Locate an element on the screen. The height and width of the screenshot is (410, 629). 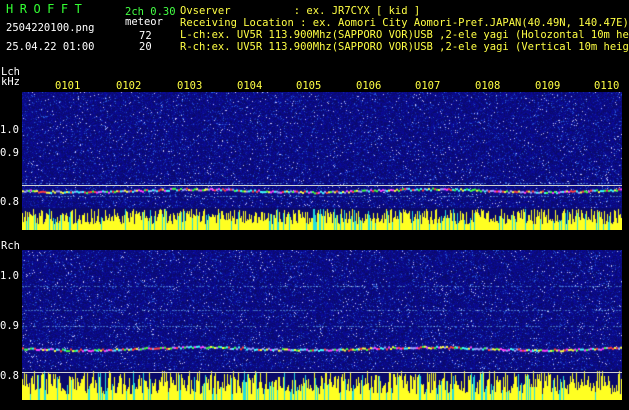
lch-freq-label: 1.0 is located at coordinates (9, 130).